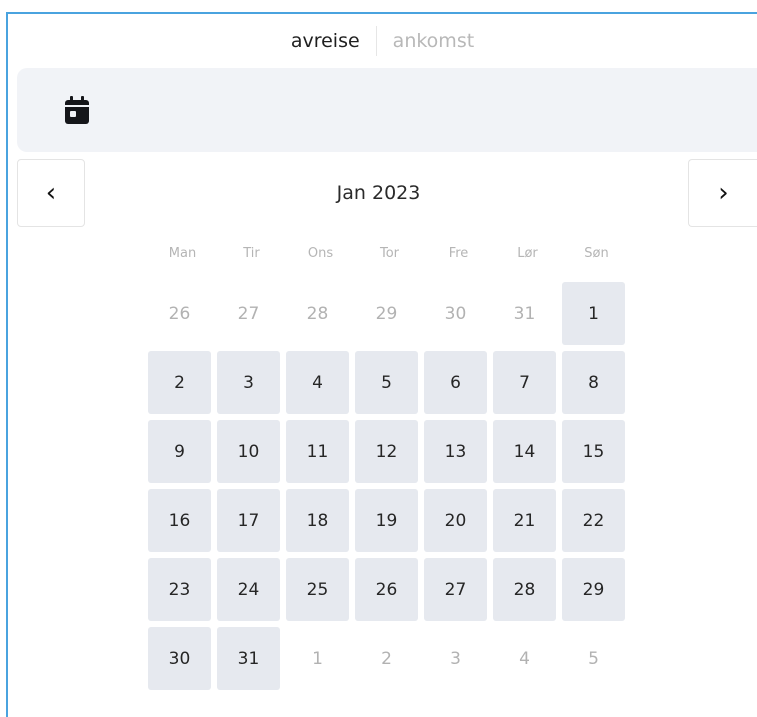  I want to click on calendar-day: 5, so click(386, 382).